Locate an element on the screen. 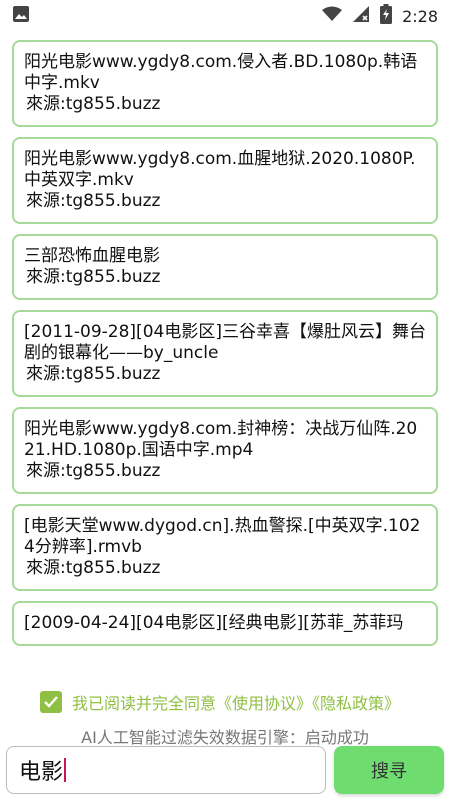  result-title: [2009-04-24][04电影区][经典电影][苏菲_苏菲玛 is located at coordinates (214, 623).